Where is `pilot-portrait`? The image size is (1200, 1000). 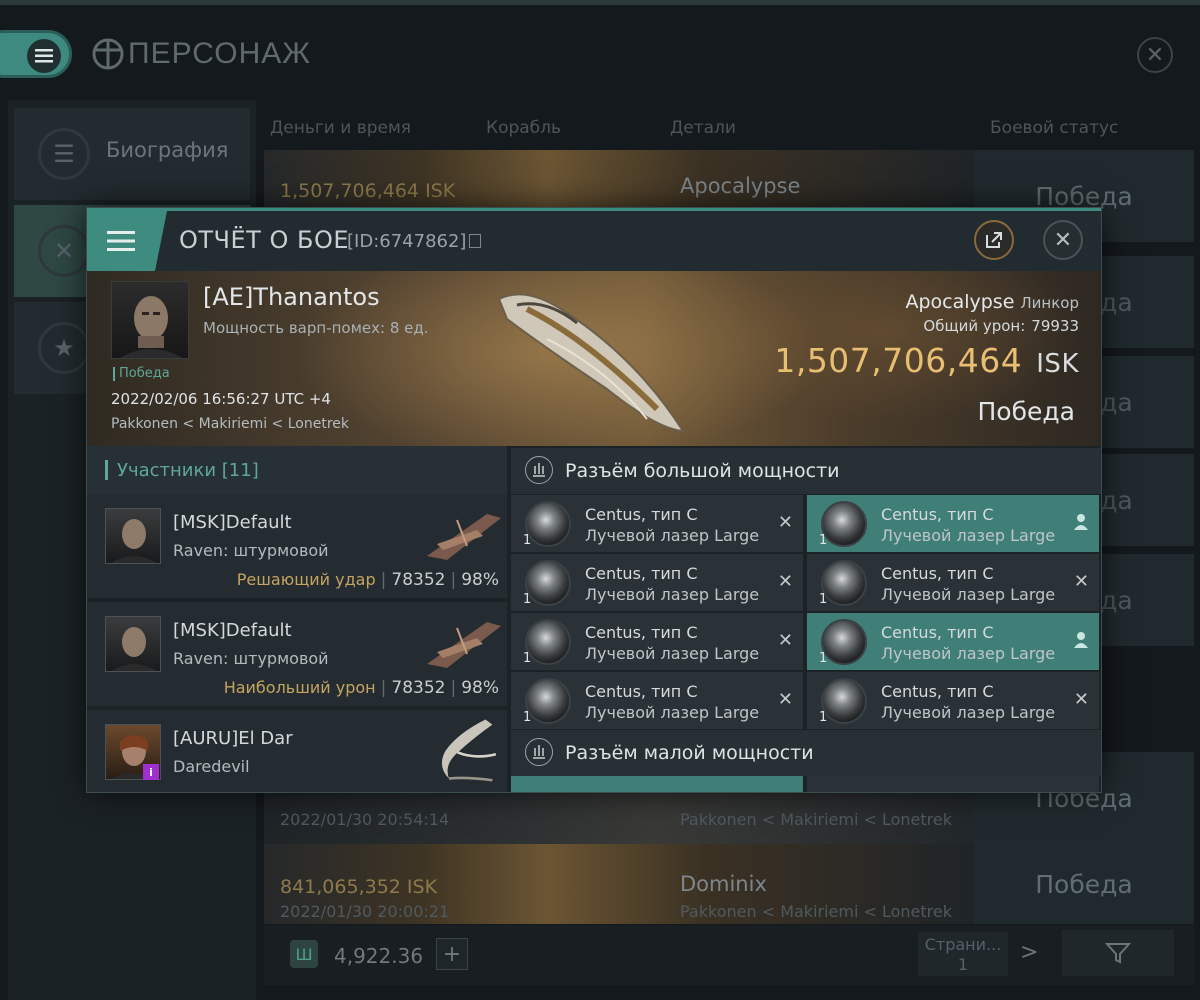 pilot-portrait is located at coordinates (150, 320).